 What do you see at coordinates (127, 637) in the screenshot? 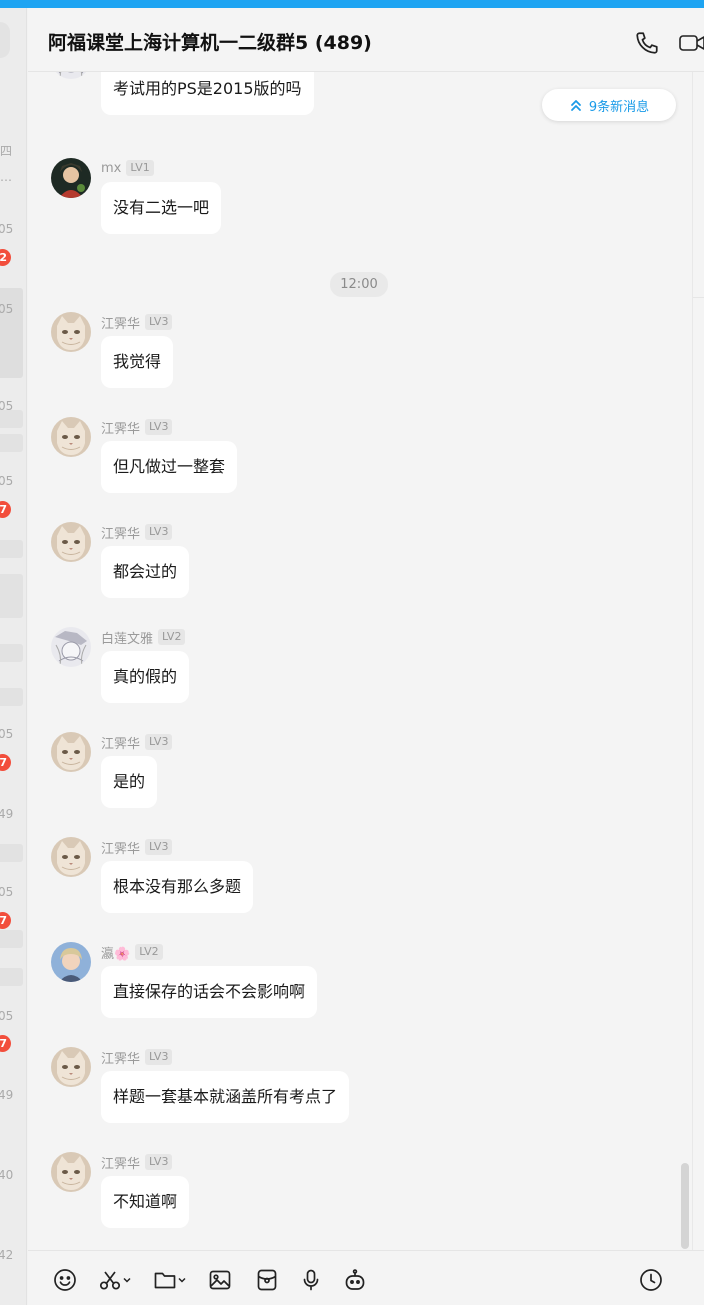
I see `sender-name: 白莲文雅` at bounding box center [127, 637].